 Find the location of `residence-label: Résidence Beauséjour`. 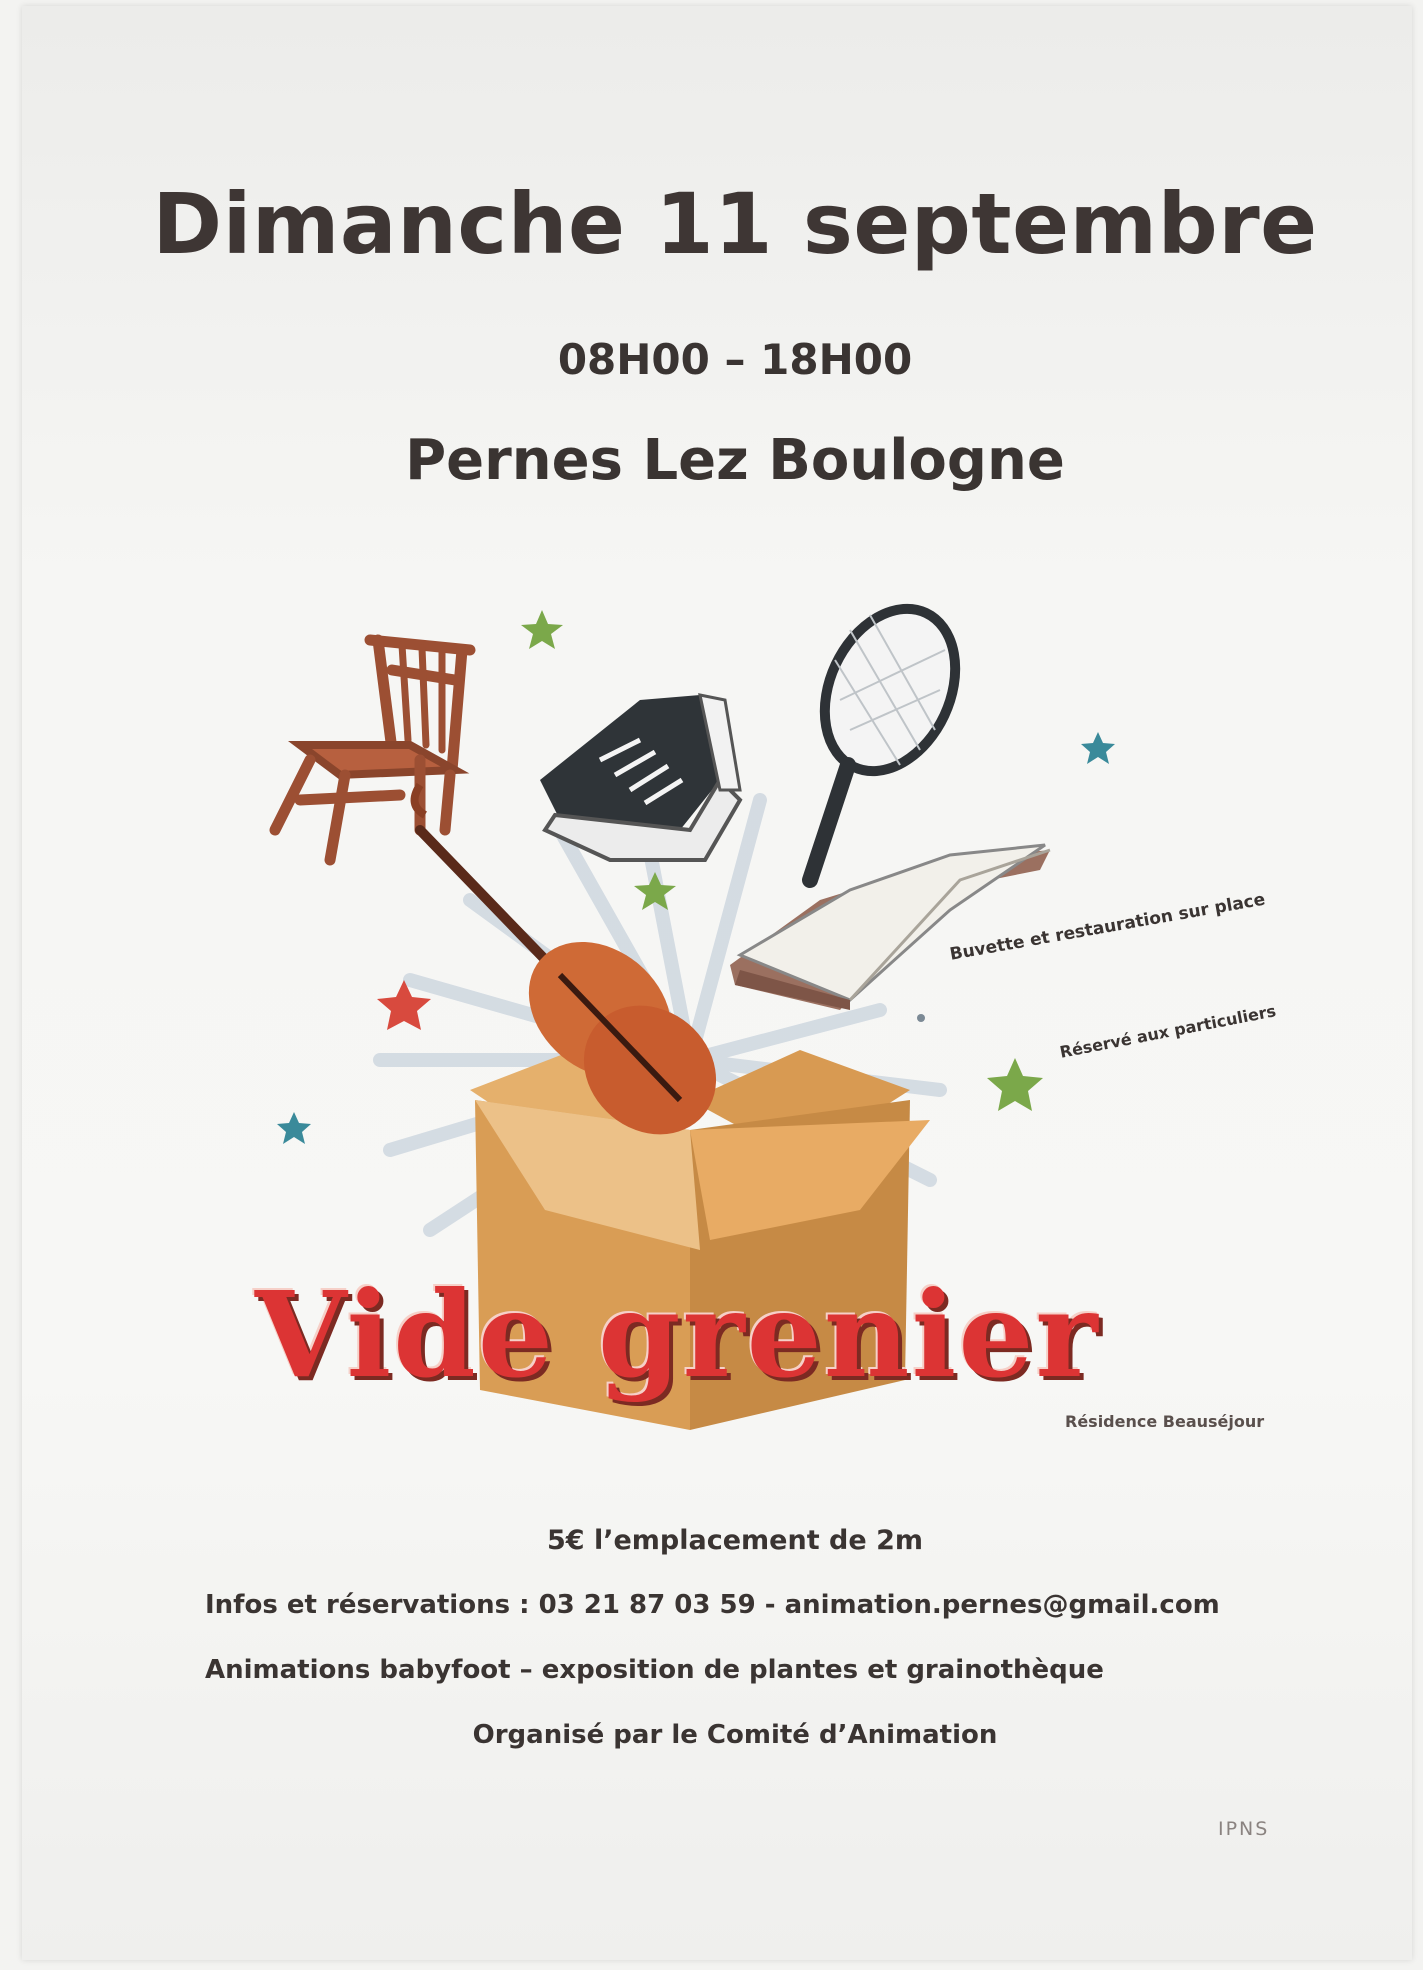

residence-label: Résidence Beauséjour is located at coordinates (1165, 1421).